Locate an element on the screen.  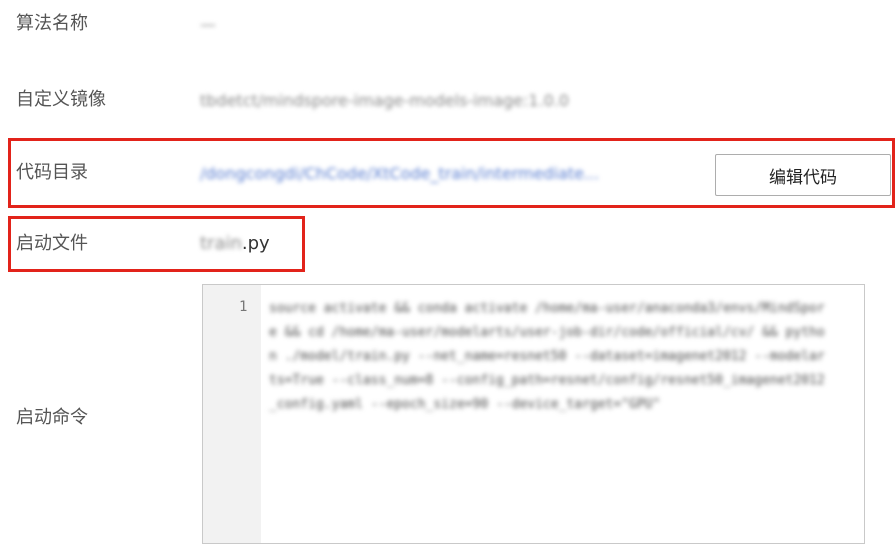
algorithm-name-label: 算法名称 is located at coordinates (52, 23).